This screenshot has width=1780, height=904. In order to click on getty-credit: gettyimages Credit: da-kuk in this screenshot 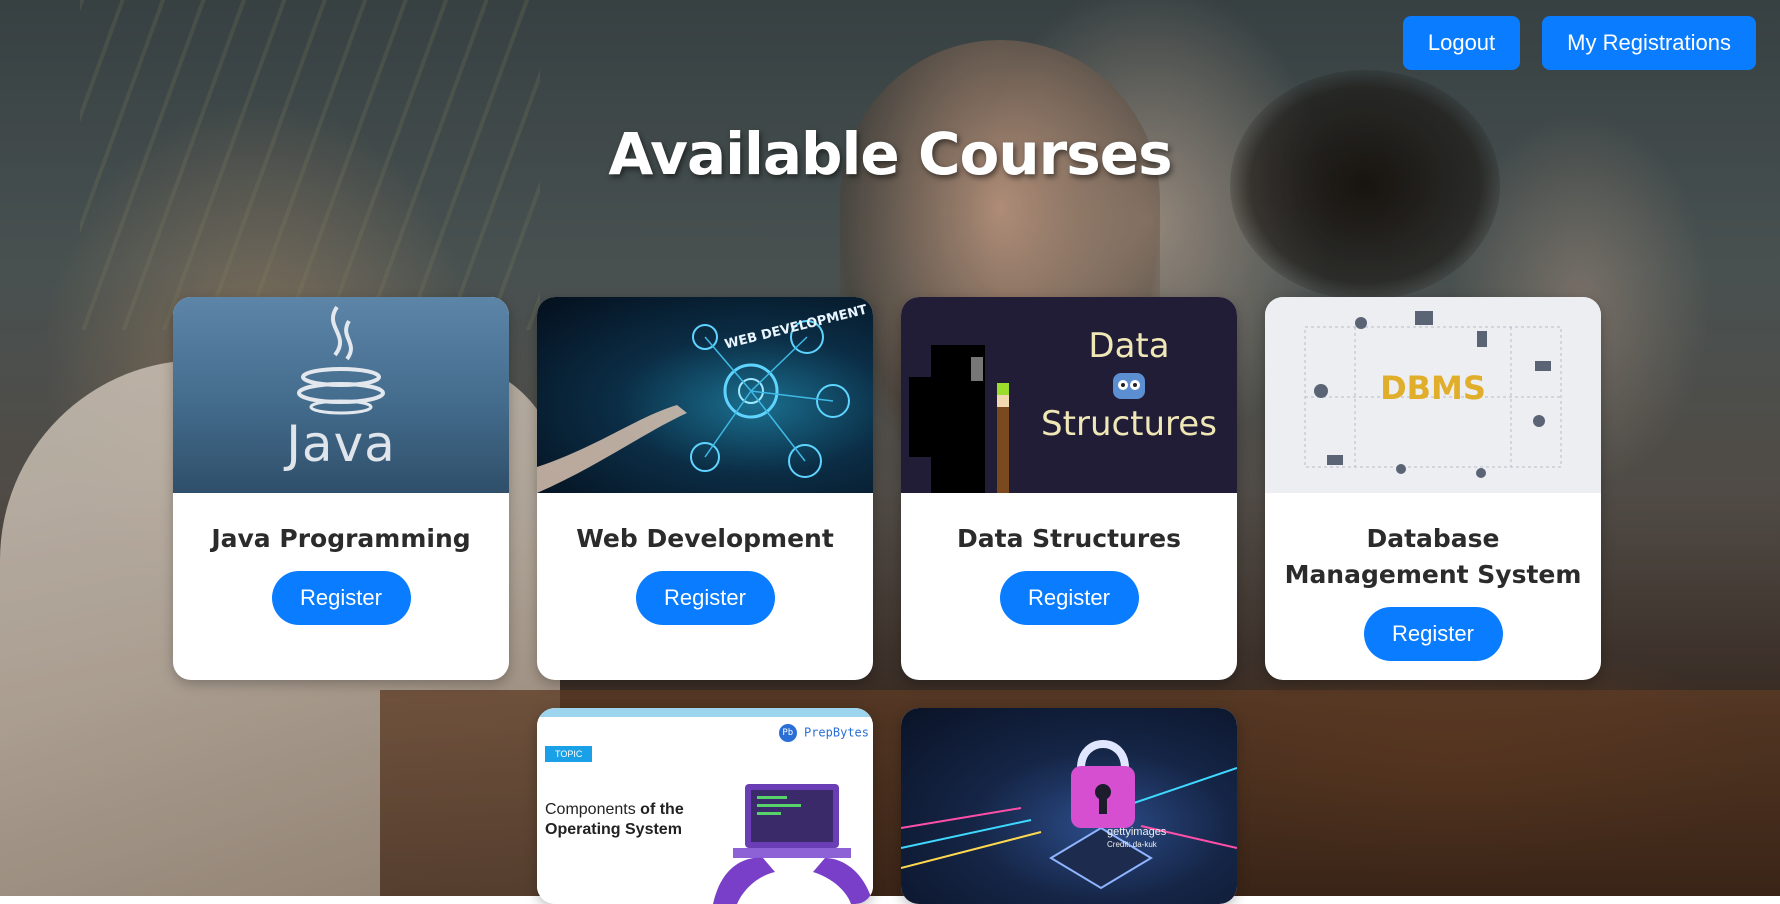, I will do `click(1136, 838)`.